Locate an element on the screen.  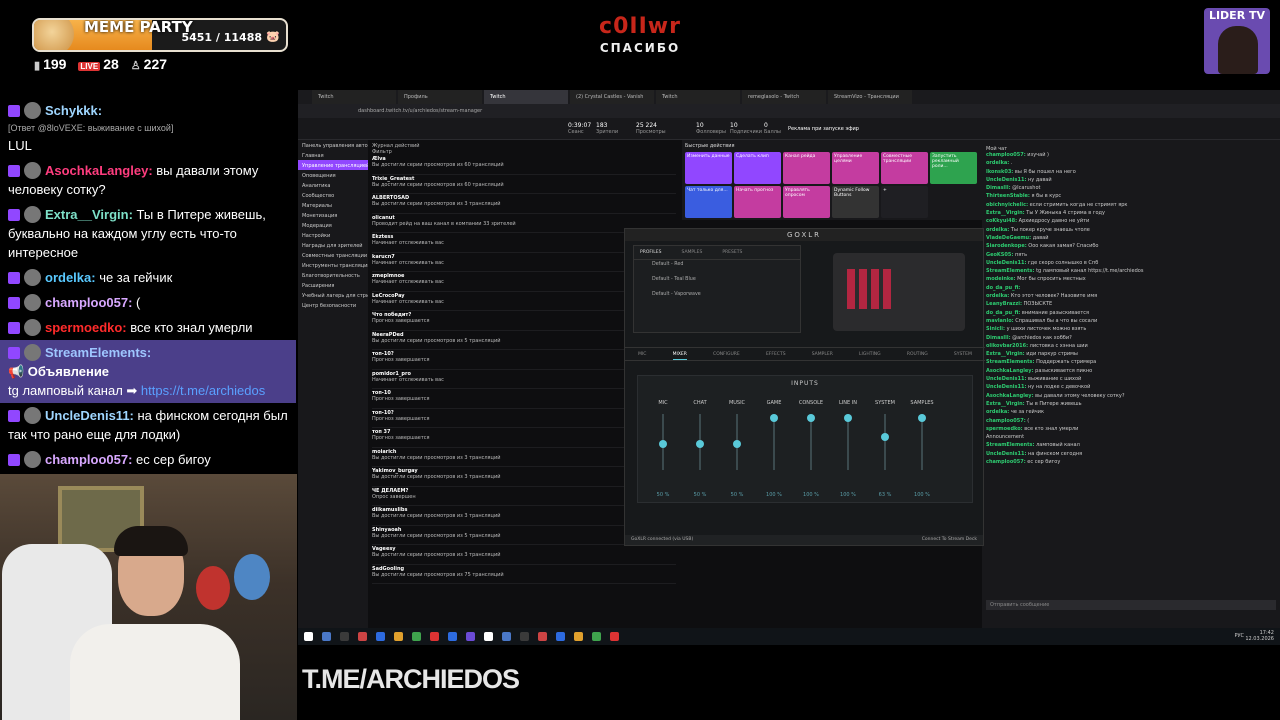
profile-item: Default - Red is located at coordinates (717, 267).